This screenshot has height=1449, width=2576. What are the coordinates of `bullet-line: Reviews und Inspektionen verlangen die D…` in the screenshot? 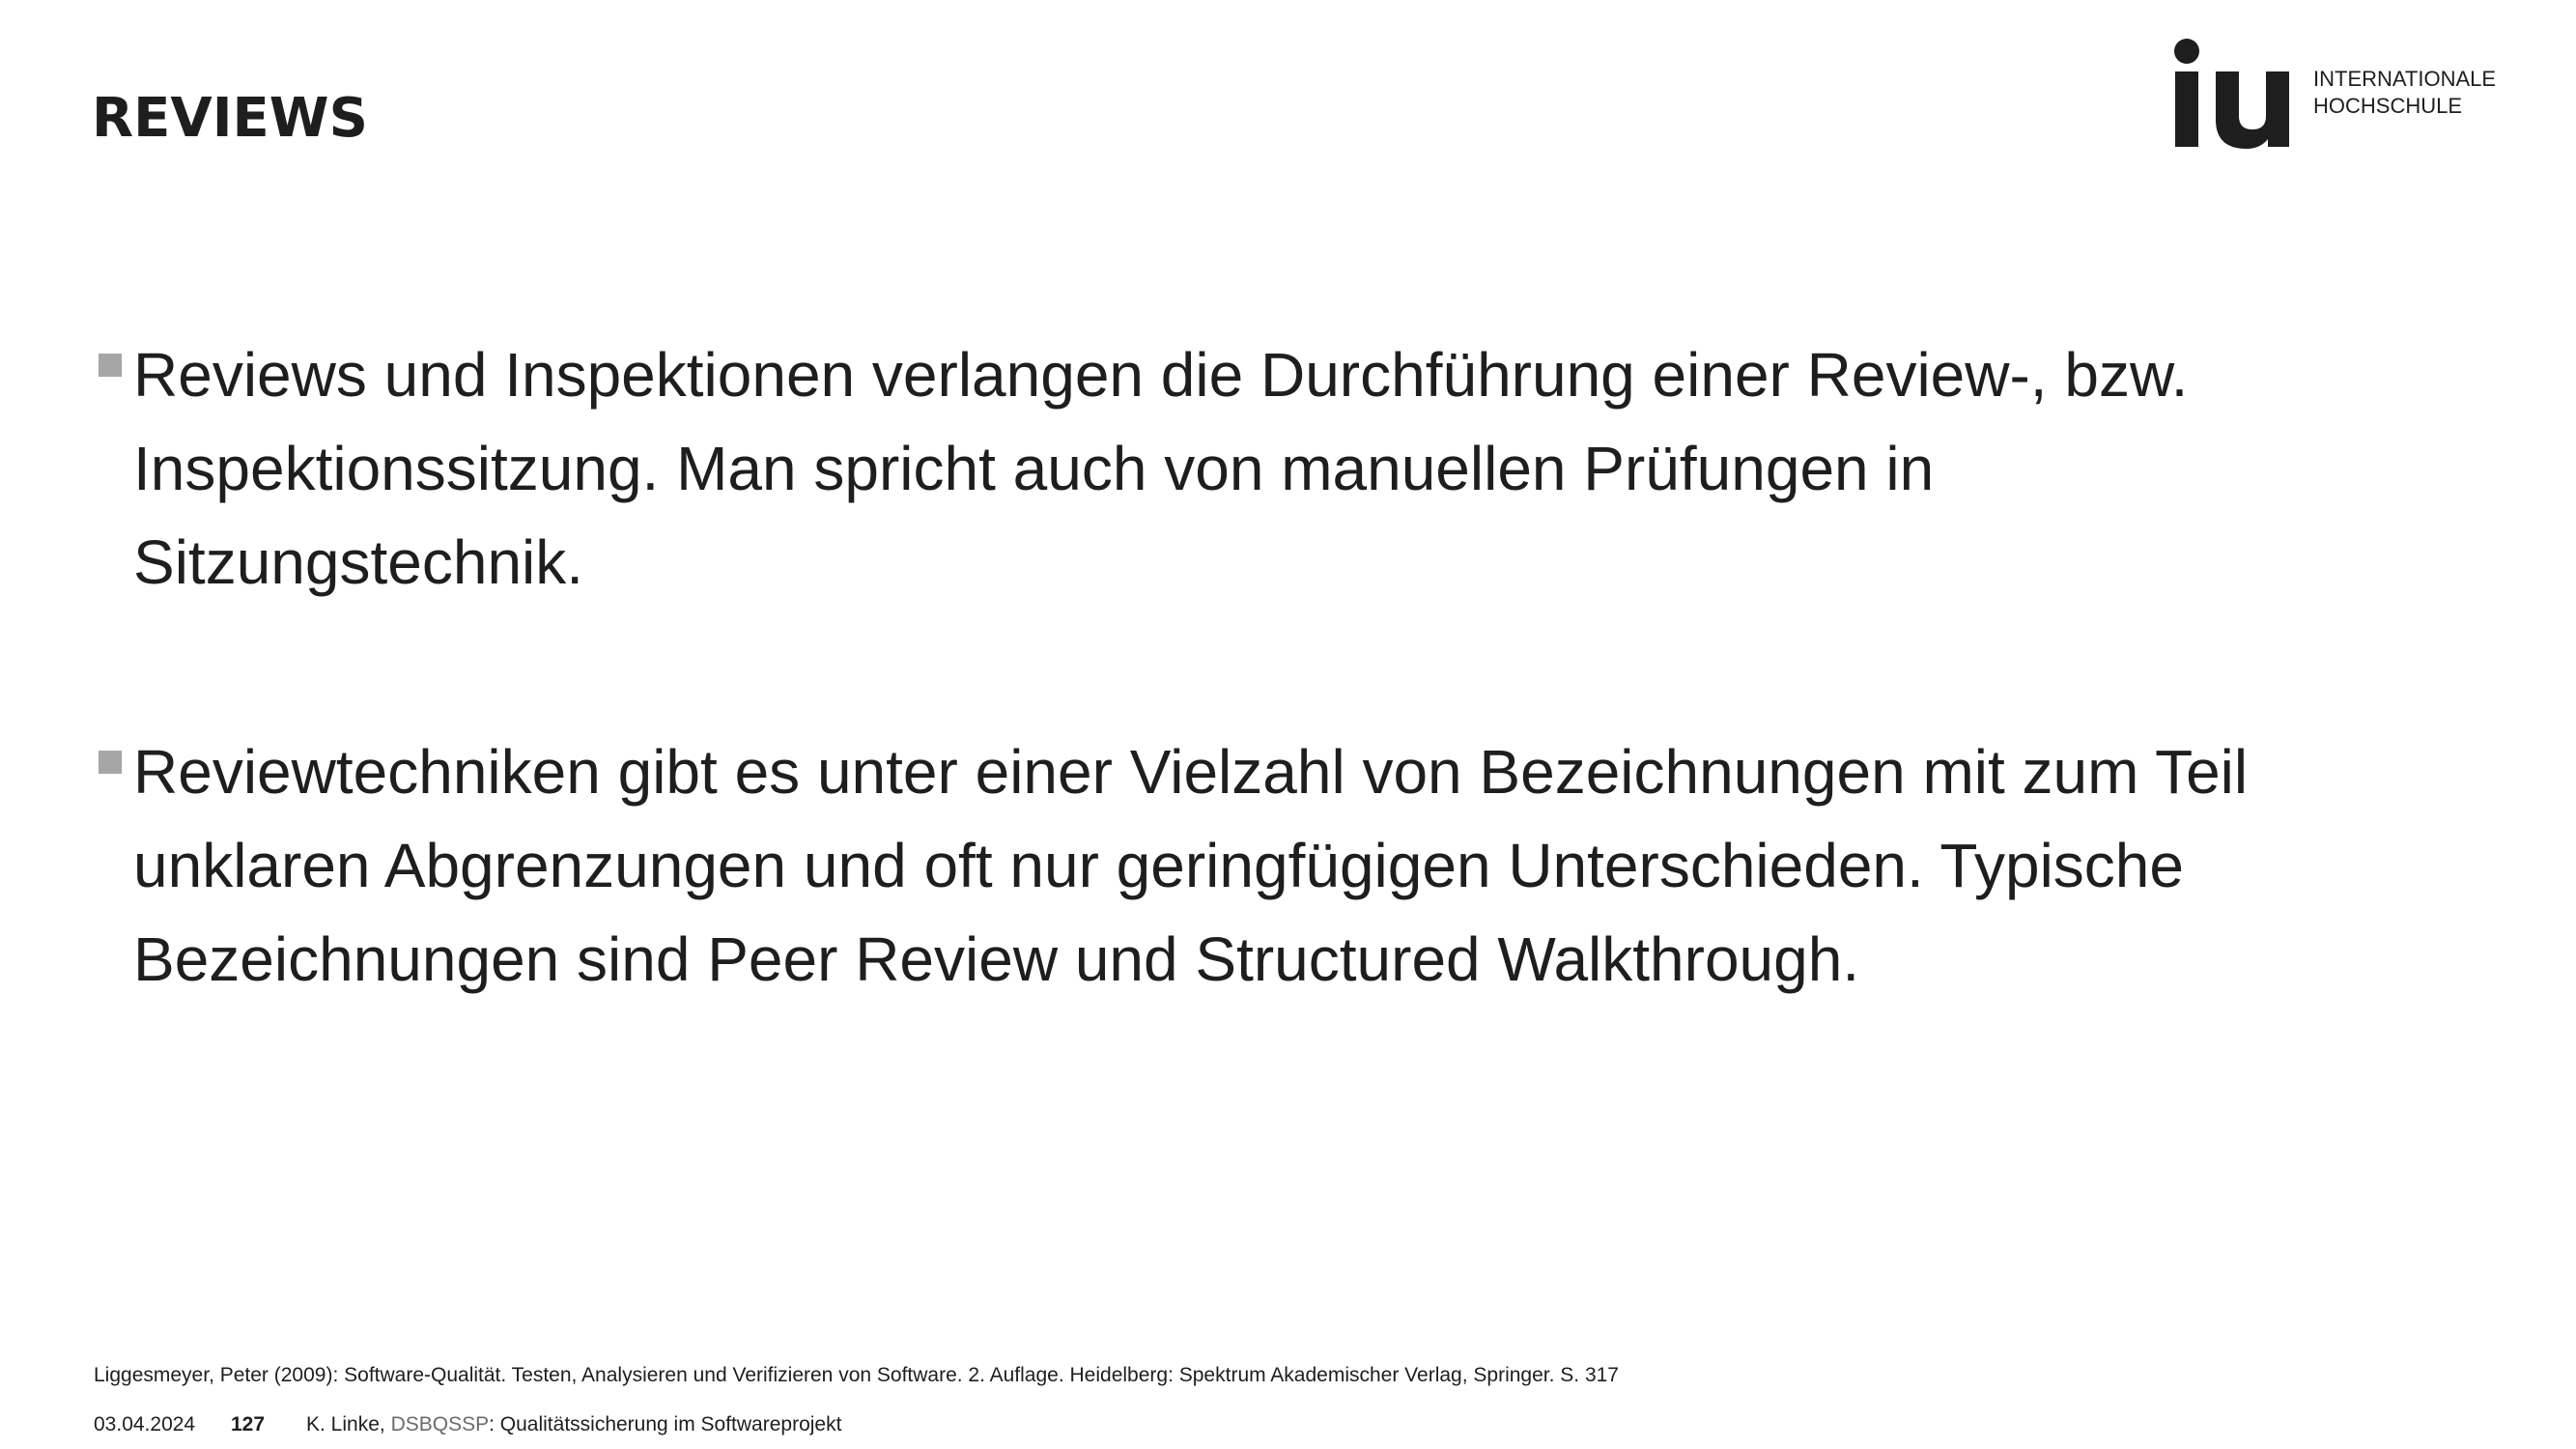 It's located at (1161, 375).